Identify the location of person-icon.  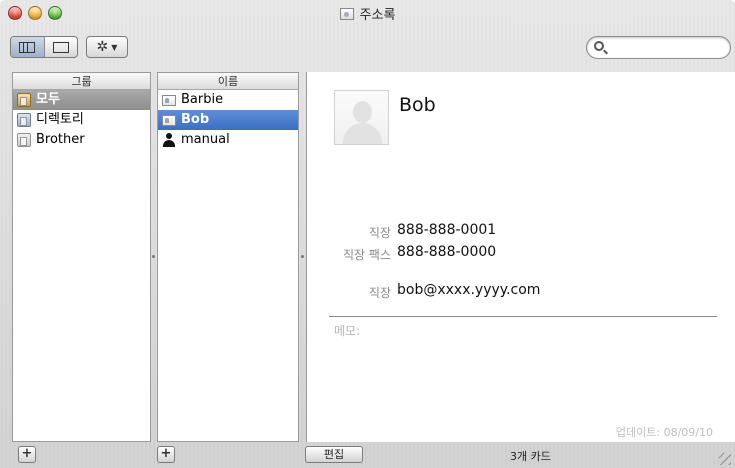
(169, 140).